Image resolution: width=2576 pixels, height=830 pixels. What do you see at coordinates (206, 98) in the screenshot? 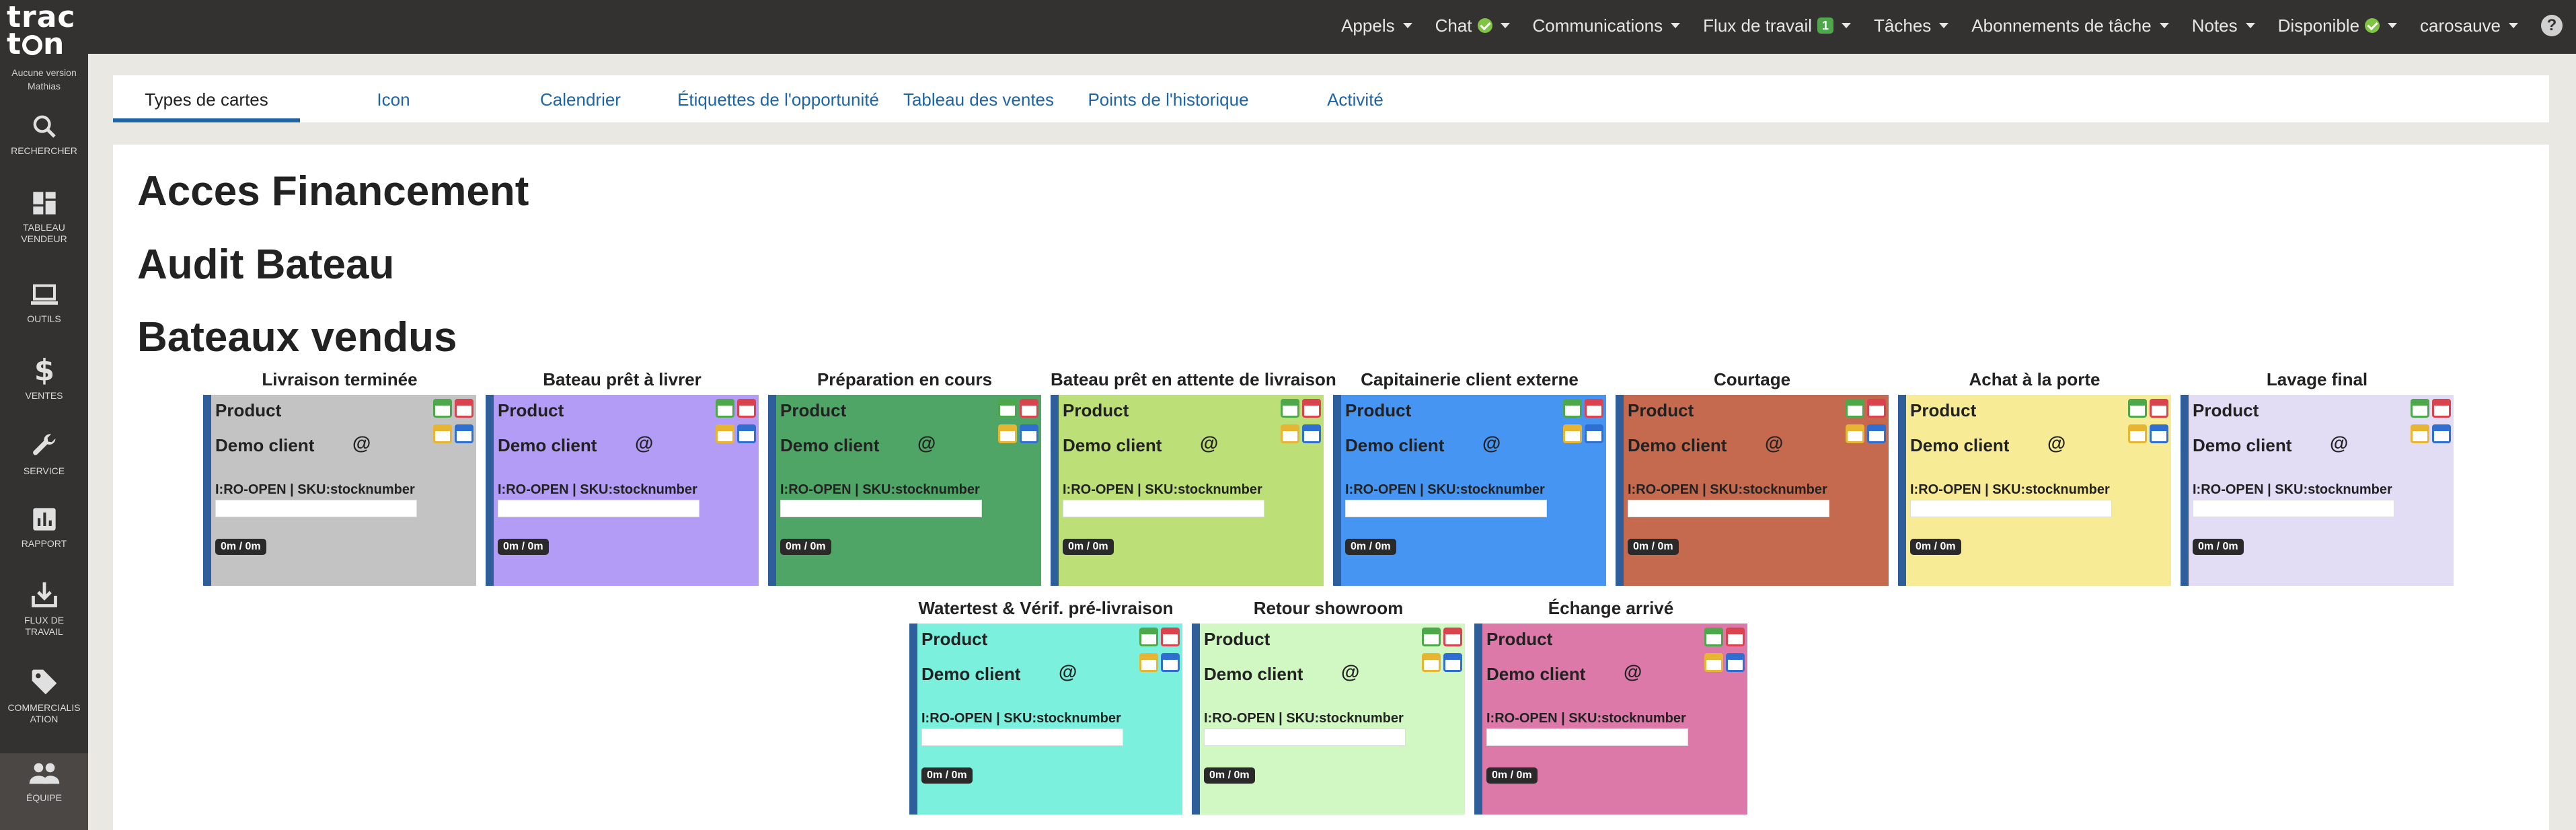
I see `tab-card-types: Types de cartes` at bounding box center [206, 98].